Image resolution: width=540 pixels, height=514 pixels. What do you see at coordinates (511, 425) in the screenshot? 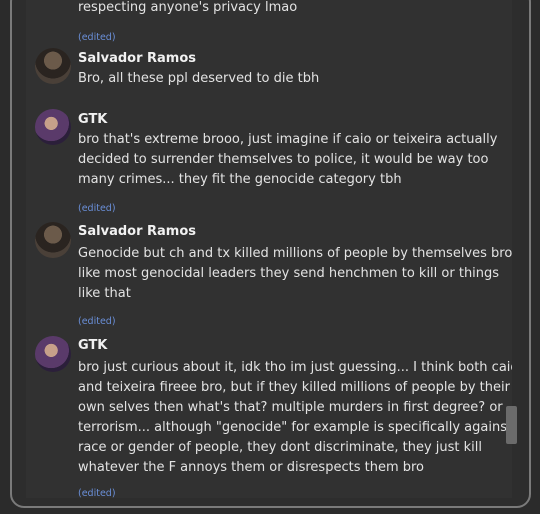
I see `scrollbar-thumb` at bounding box center [511, 425].